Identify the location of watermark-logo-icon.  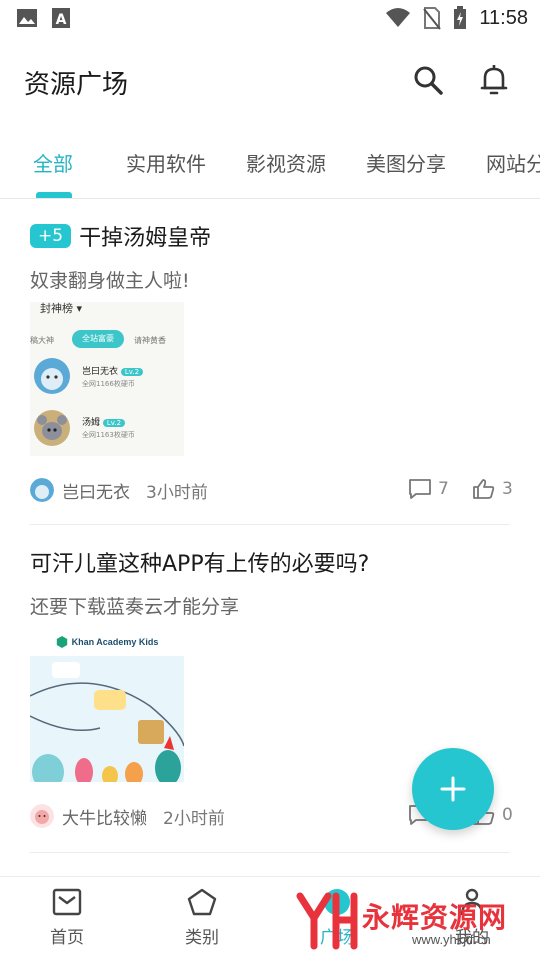
(327, 921).